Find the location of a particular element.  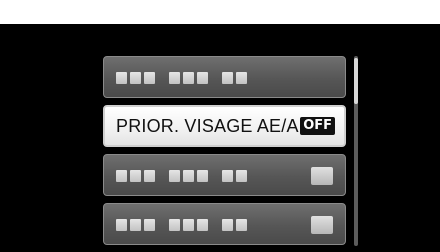

menu-scrollbar is located at coordinates (356, 151).